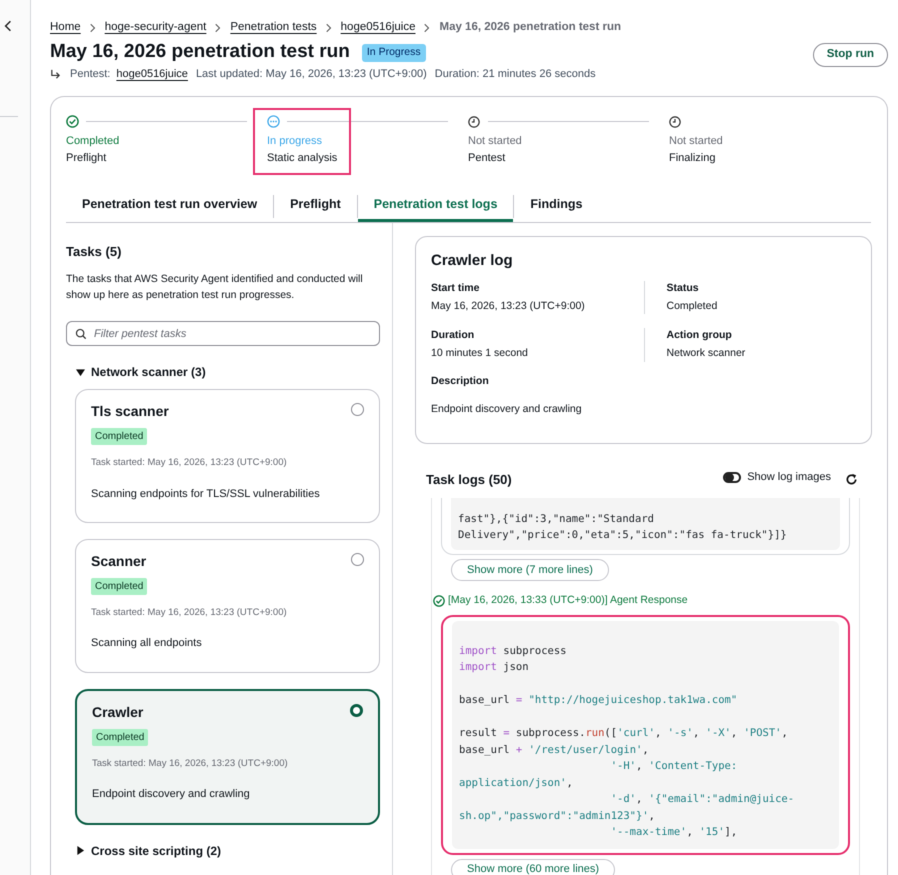 This screenshot has width=898, height=875. What do you see at coordinates (469, 480) in the screenshot?
I see `task-logs-title: Task logs (50)` at bounding box center [469, 480].